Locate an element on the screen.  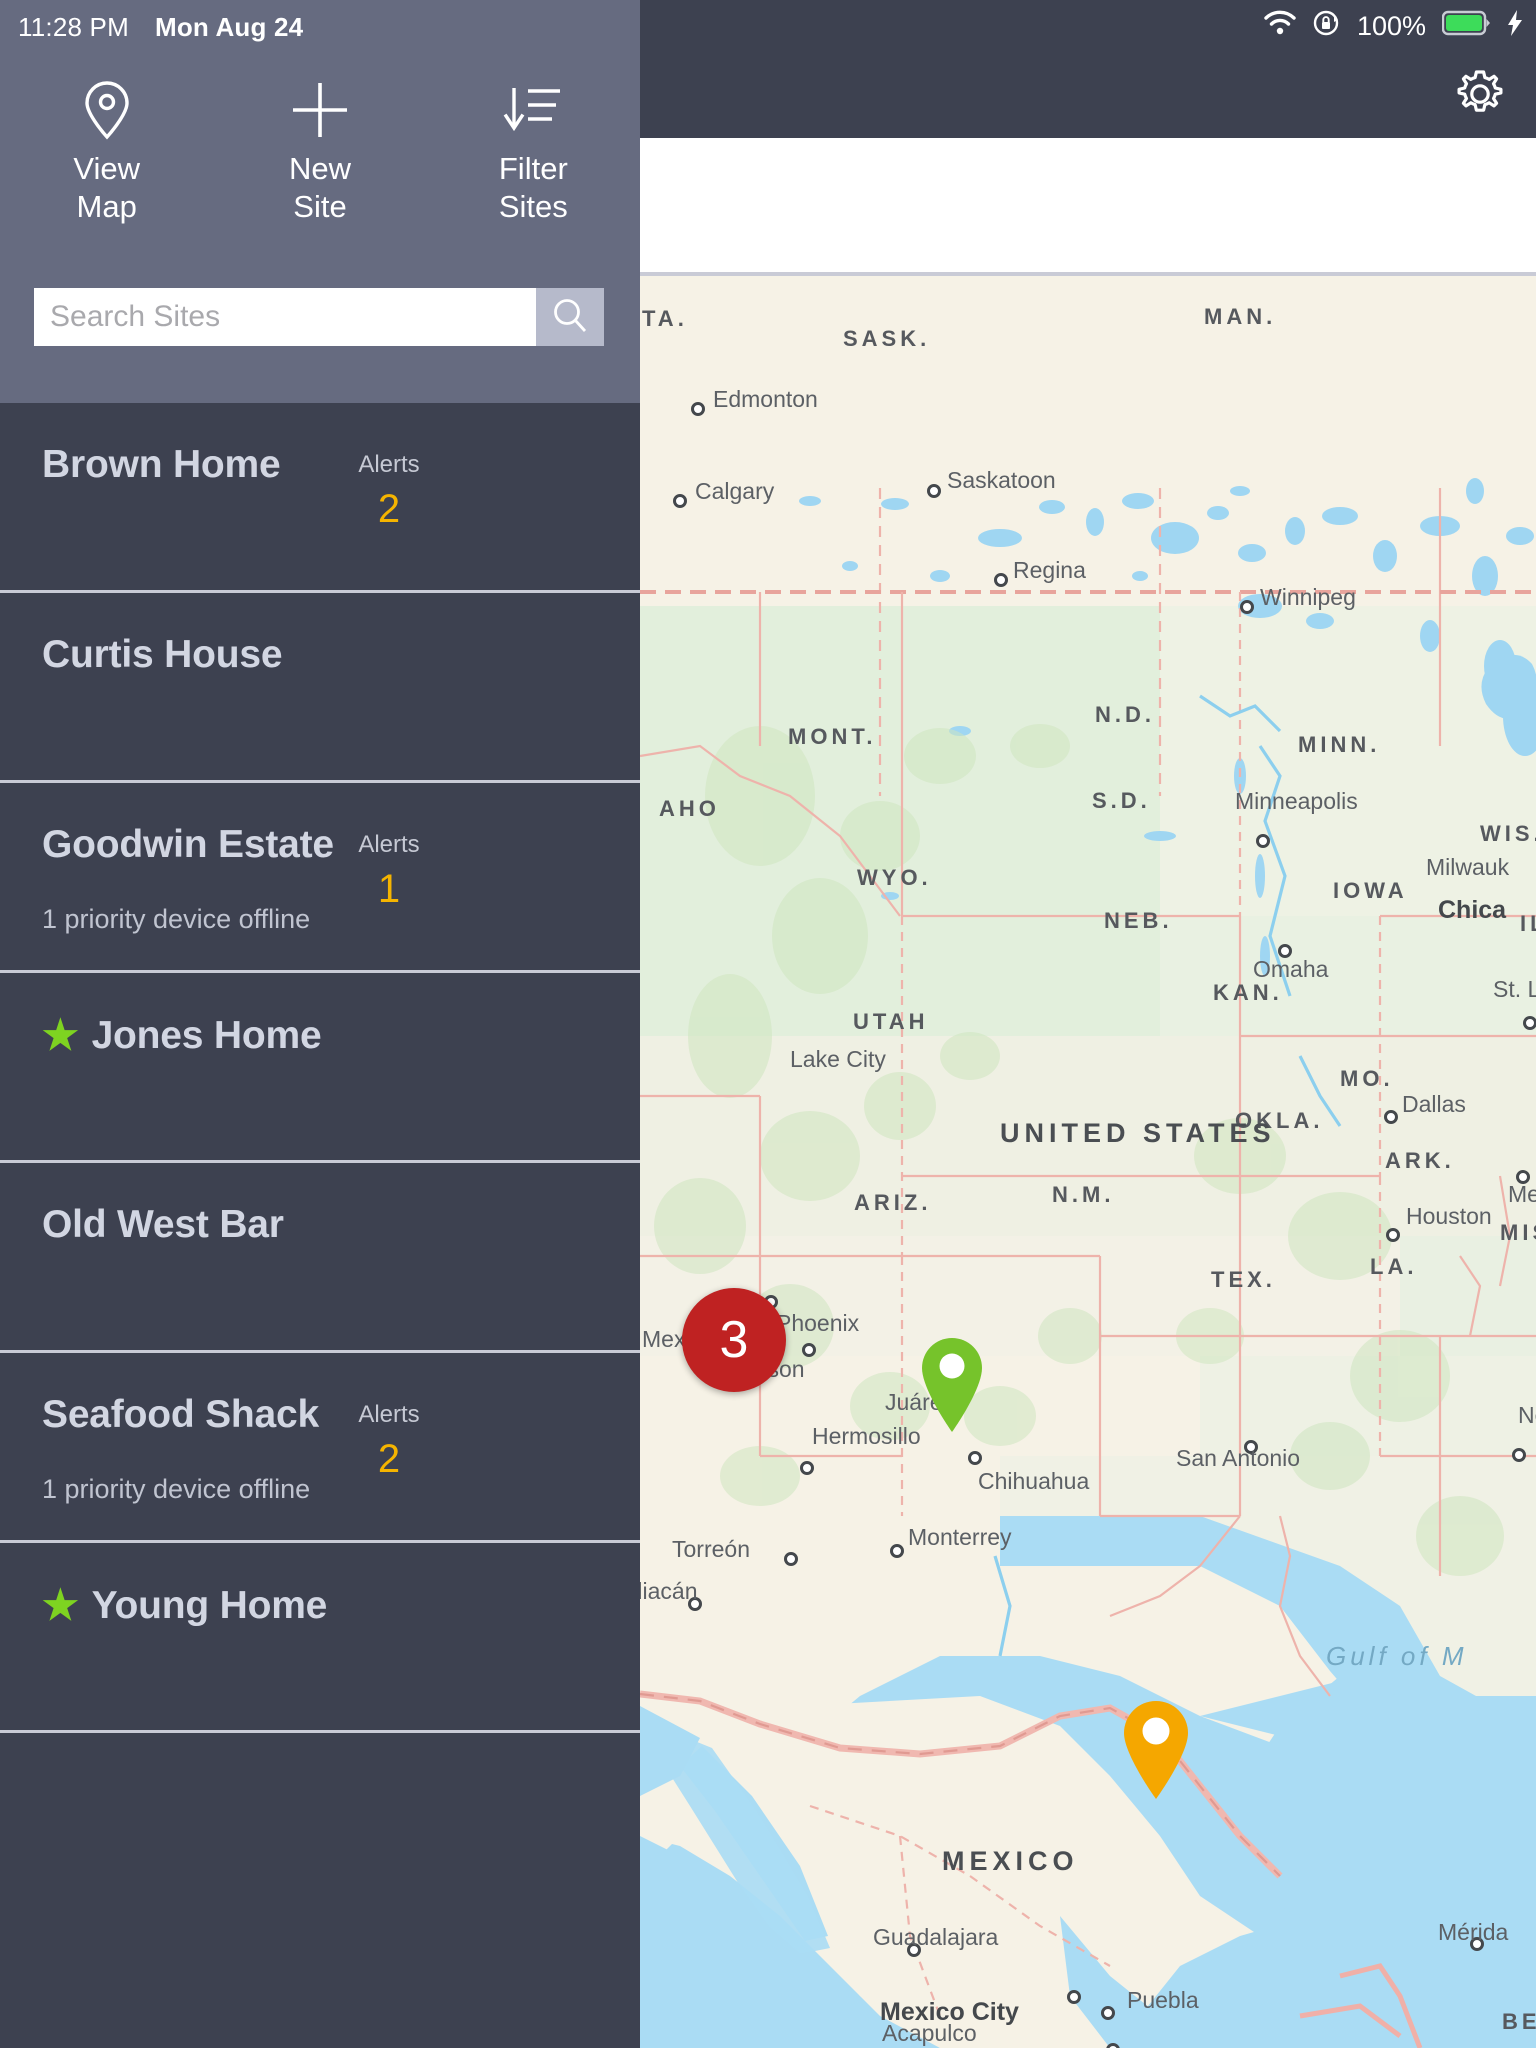
battery-percent-label: 100% is located at coordinates (1391, 26).